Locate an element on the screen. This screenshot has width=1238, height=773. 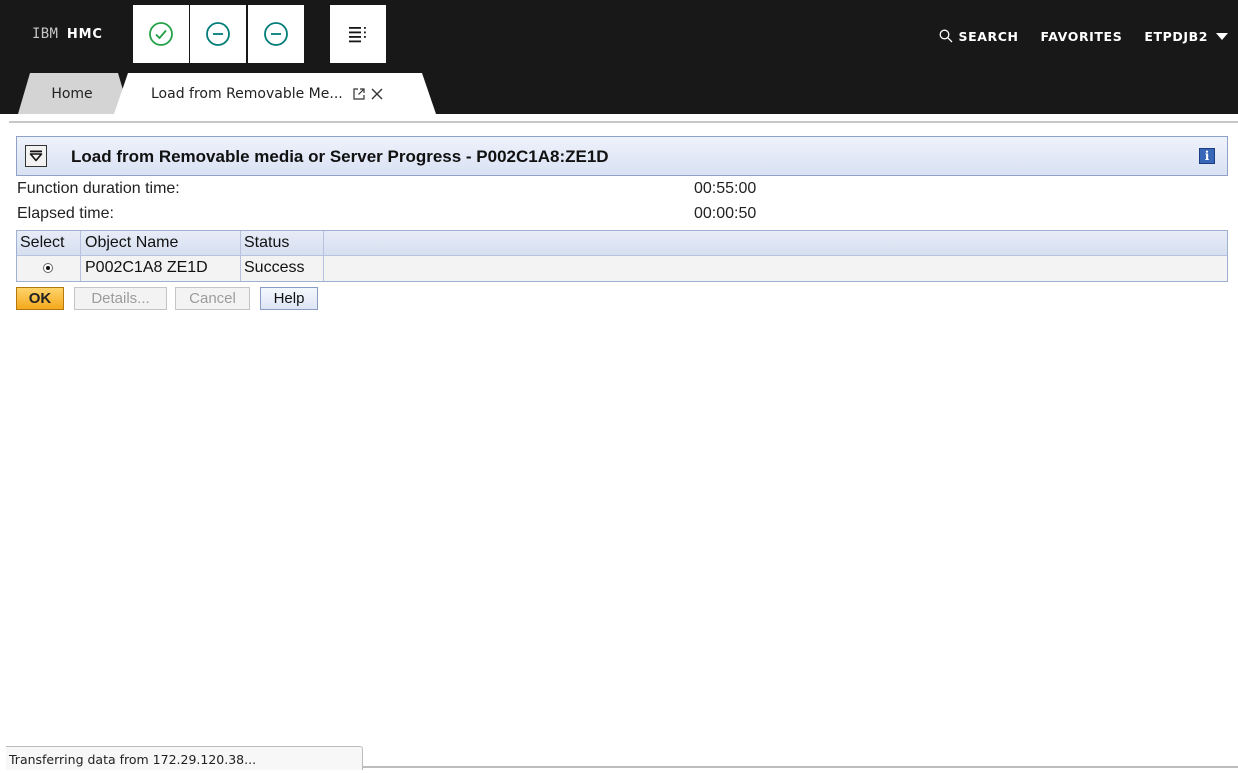
header-nav: SEARCH FAVORITES ETPDJB2 is located at coordinates (1088, 36).